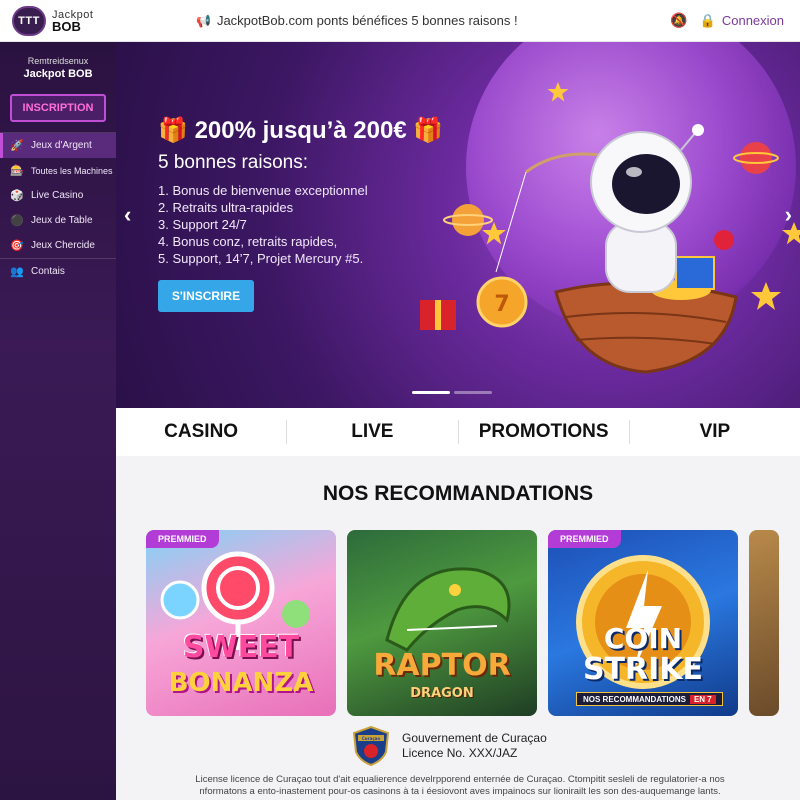 The height and width of the screenshot is (800, 800). I want to click on curacao-seal-icon: Curaçao, so click(371, 746).